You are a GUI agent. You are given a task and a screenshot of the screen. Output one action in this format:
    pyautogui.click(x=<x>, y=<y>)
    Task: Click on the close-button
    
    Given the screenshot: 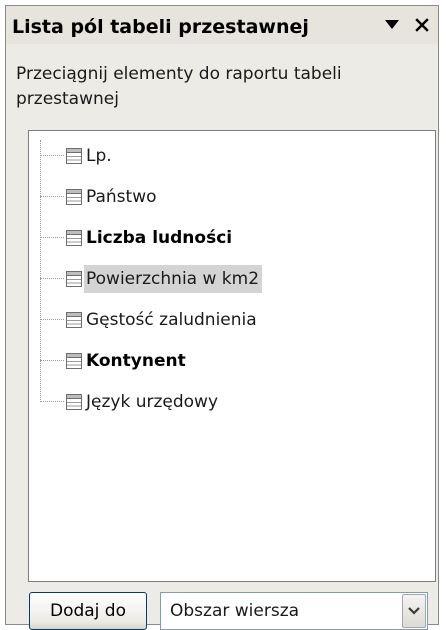 What is the action you would take?
    pyautogui.click(x=422, y=25)
    